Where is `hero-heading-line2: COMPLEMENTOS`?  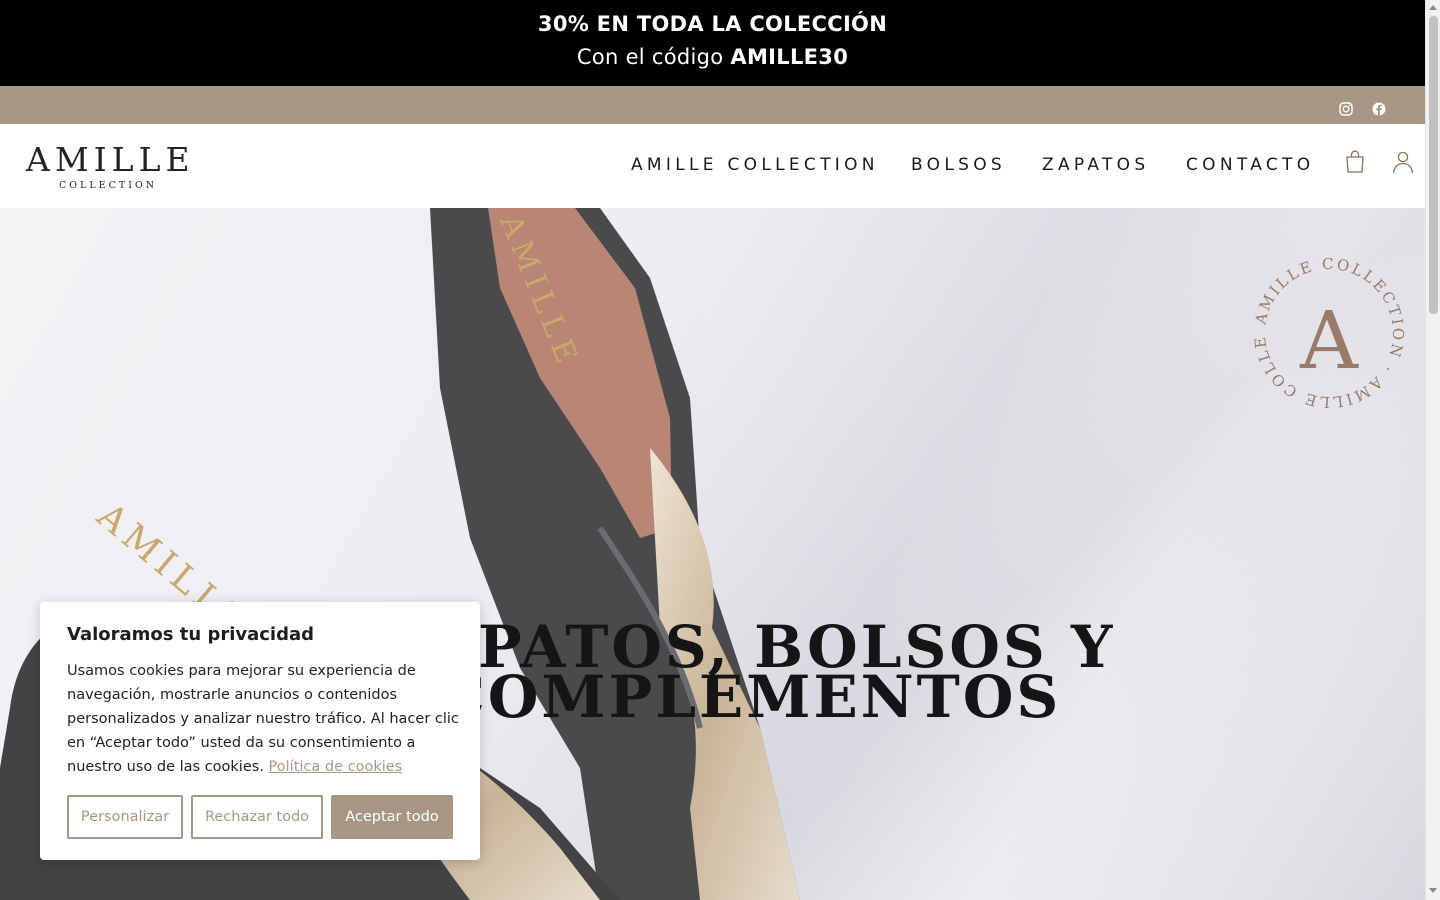 hero-heading-line2: COMPLEMENTOS is located at coordinates (750, 697).